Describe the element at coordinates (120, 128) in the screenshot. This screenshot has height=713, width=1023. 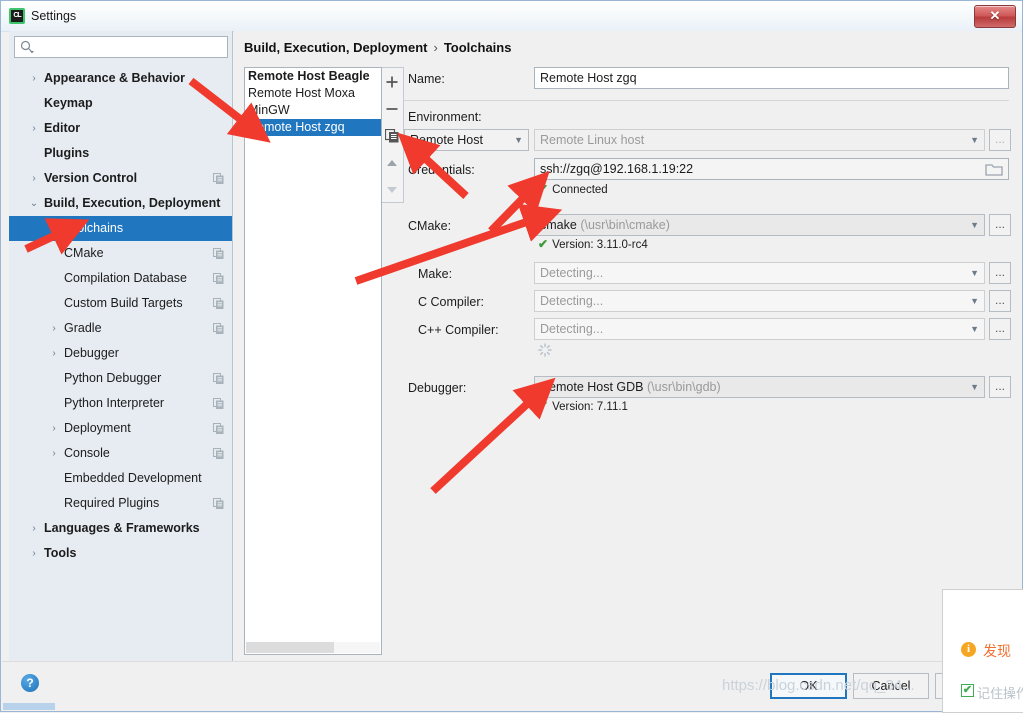
I see `sidebar-item-editor: › Editor` at that location.